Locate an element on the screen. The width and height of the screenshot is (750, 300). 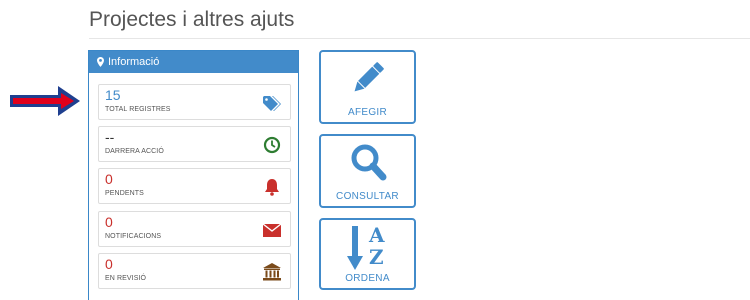
info-panel-header: Informació is located at coordinates (193, 62).